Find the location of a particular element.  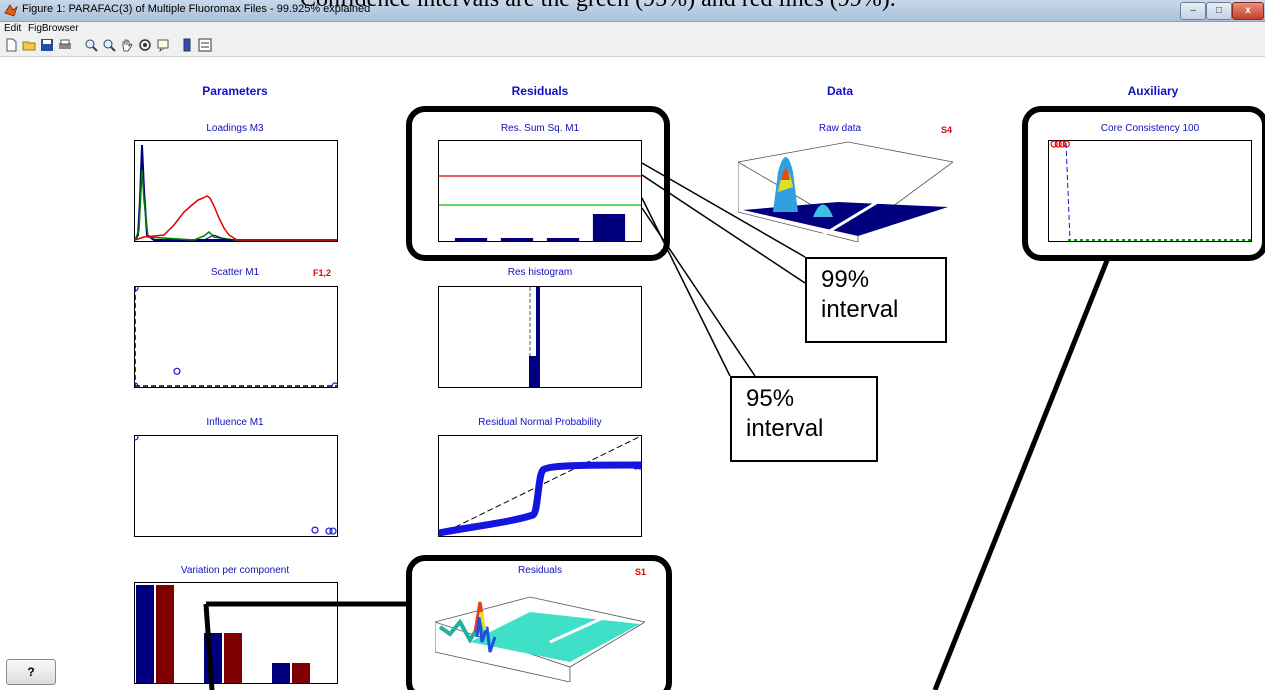

variation-bar-1-darkred is located at coordinates (165, 634).